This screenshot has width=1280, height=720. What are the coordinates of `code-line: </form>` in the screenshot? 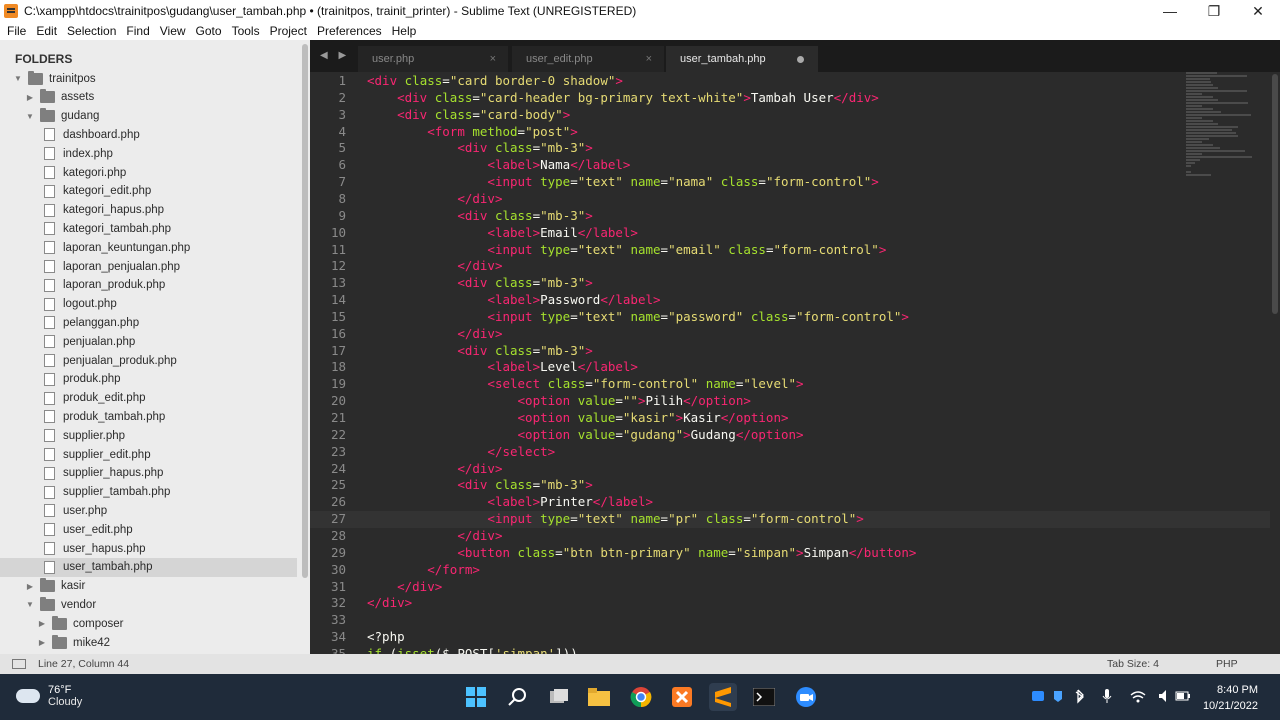 It's located at (423, 569).